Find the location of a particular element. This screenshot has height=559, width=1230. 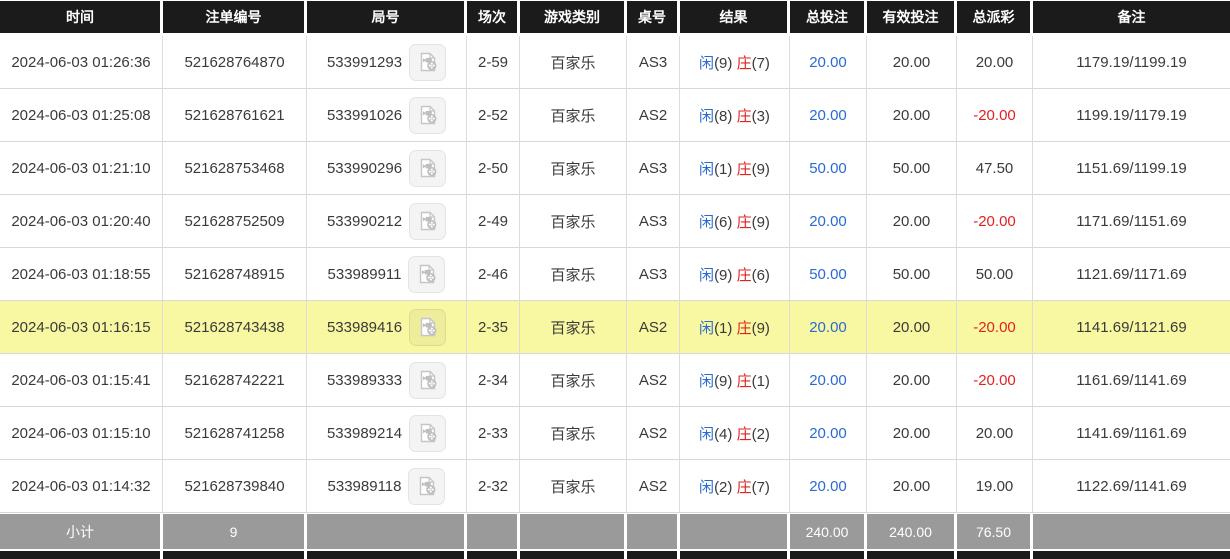

remark-cell: 1121.69/1171.69 is located at coordinates (1131, 274).